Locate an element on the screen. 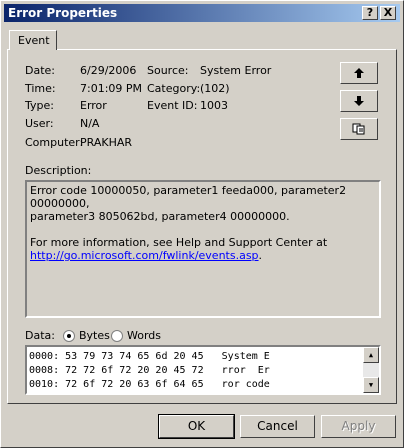 This screenshot has width=404, height=448. ok-button: OK is located at coordinates (196, 426).